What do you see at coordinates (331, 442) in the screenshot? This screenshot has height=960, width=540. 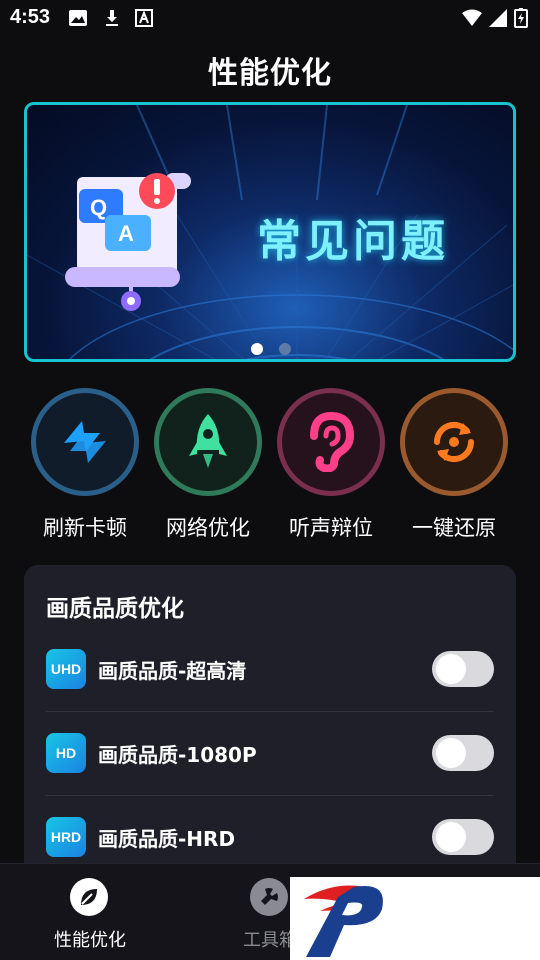 I see `ear-icon` at bounding box center [331, 442].